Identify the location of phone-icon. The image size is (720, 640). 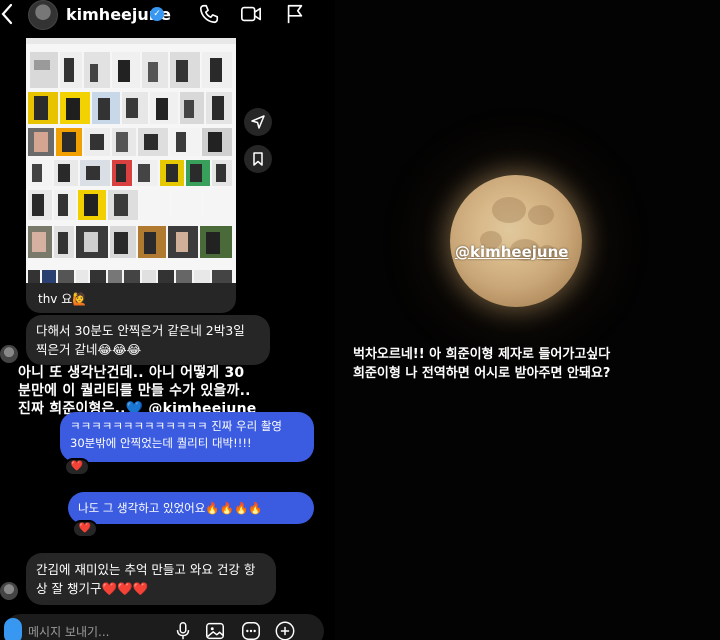
(209, 14).